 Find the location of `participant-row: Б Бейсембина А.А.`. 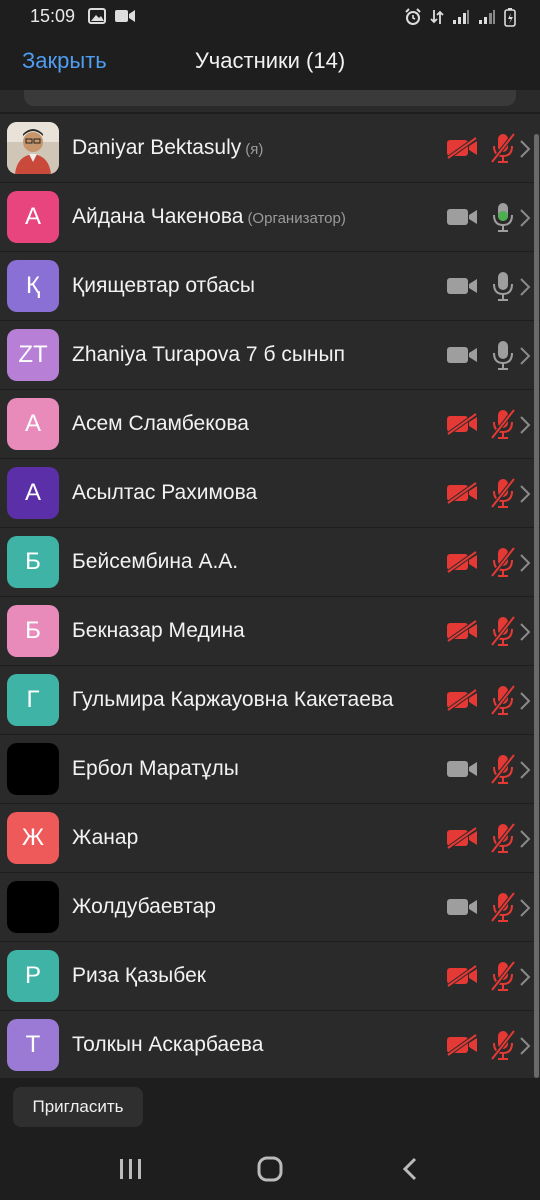

participant-row: Б Бейсембина А.А. is located at coordinates (270, 562).